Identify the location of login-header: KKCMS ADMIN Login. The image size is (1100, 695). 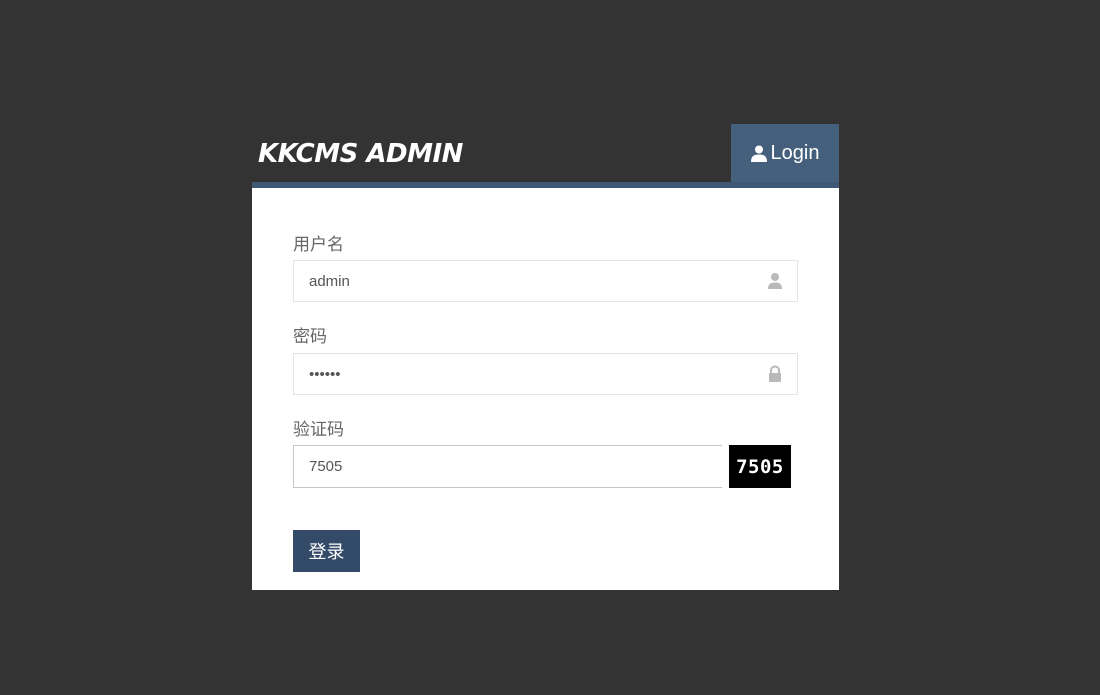
(545, 156).